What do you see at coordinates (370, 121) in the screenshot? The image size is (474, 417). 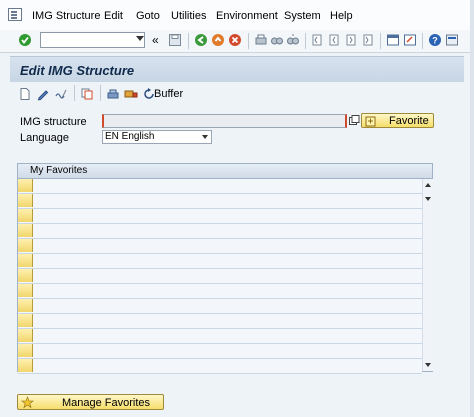 I see `add-favorite-icon` at bounding box center [370, 121].